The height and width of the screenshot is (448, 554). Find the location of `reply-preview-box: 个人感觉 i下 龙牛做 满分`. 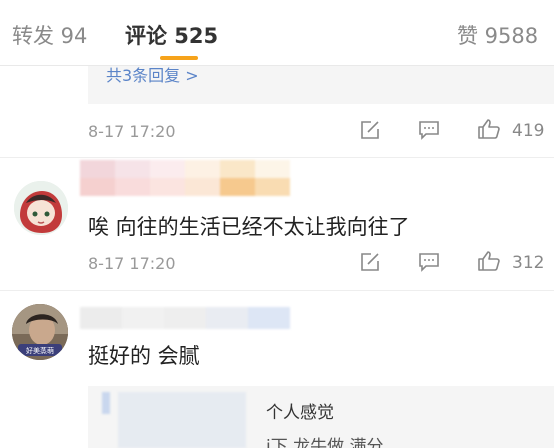

reply-preview-box: 个人感觉 i下 龙牛做 满分 is located at coordinates (321, 417).